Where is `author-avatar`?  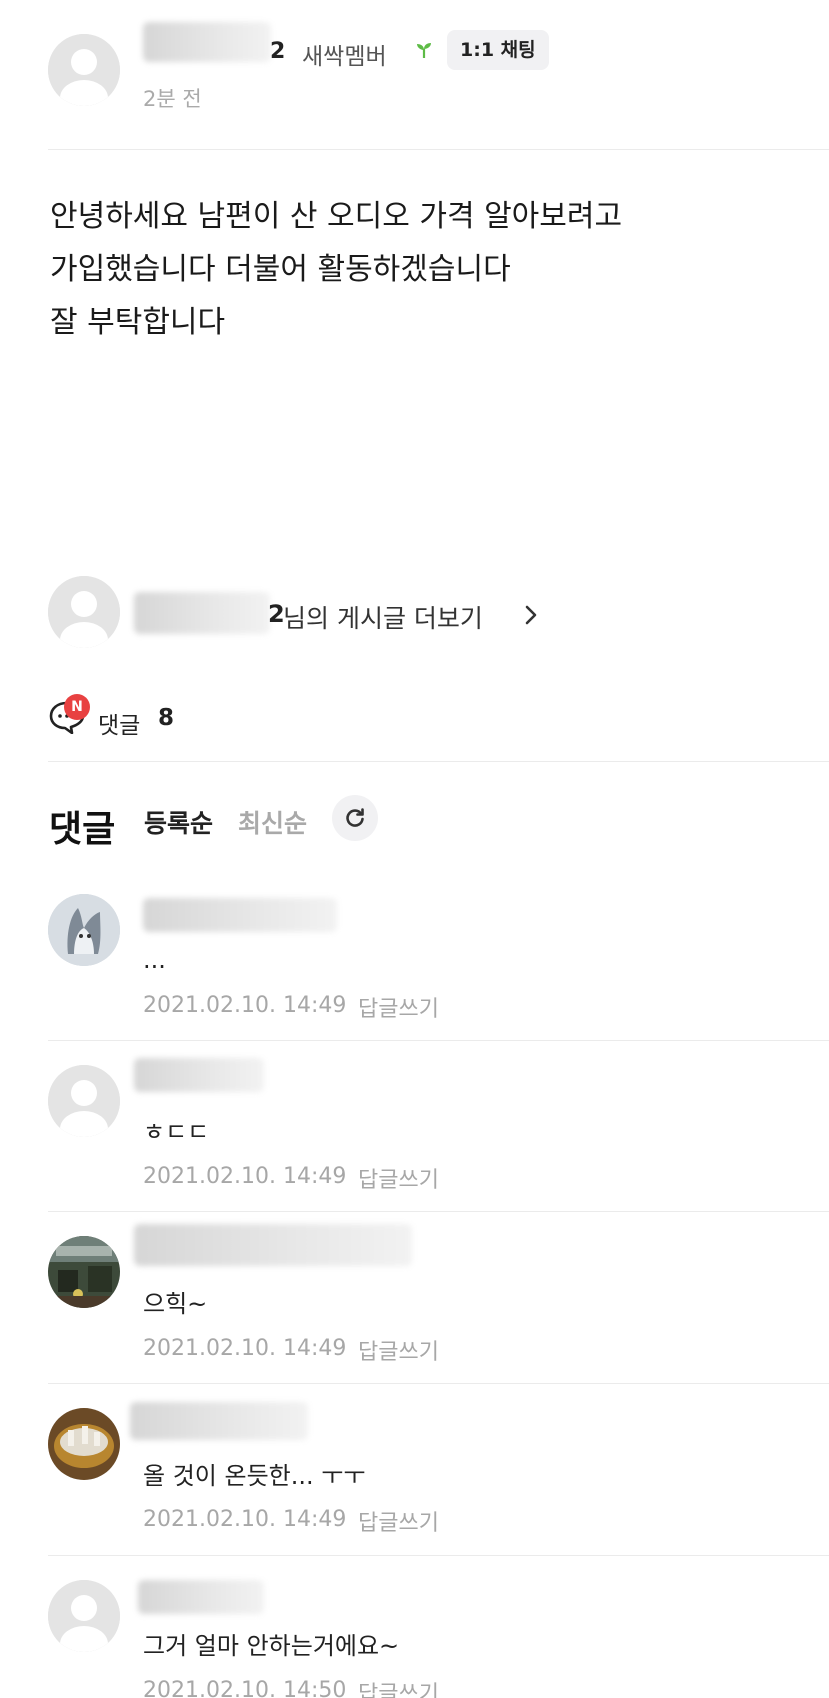
author-avatar is located at coordinates (84, 70).